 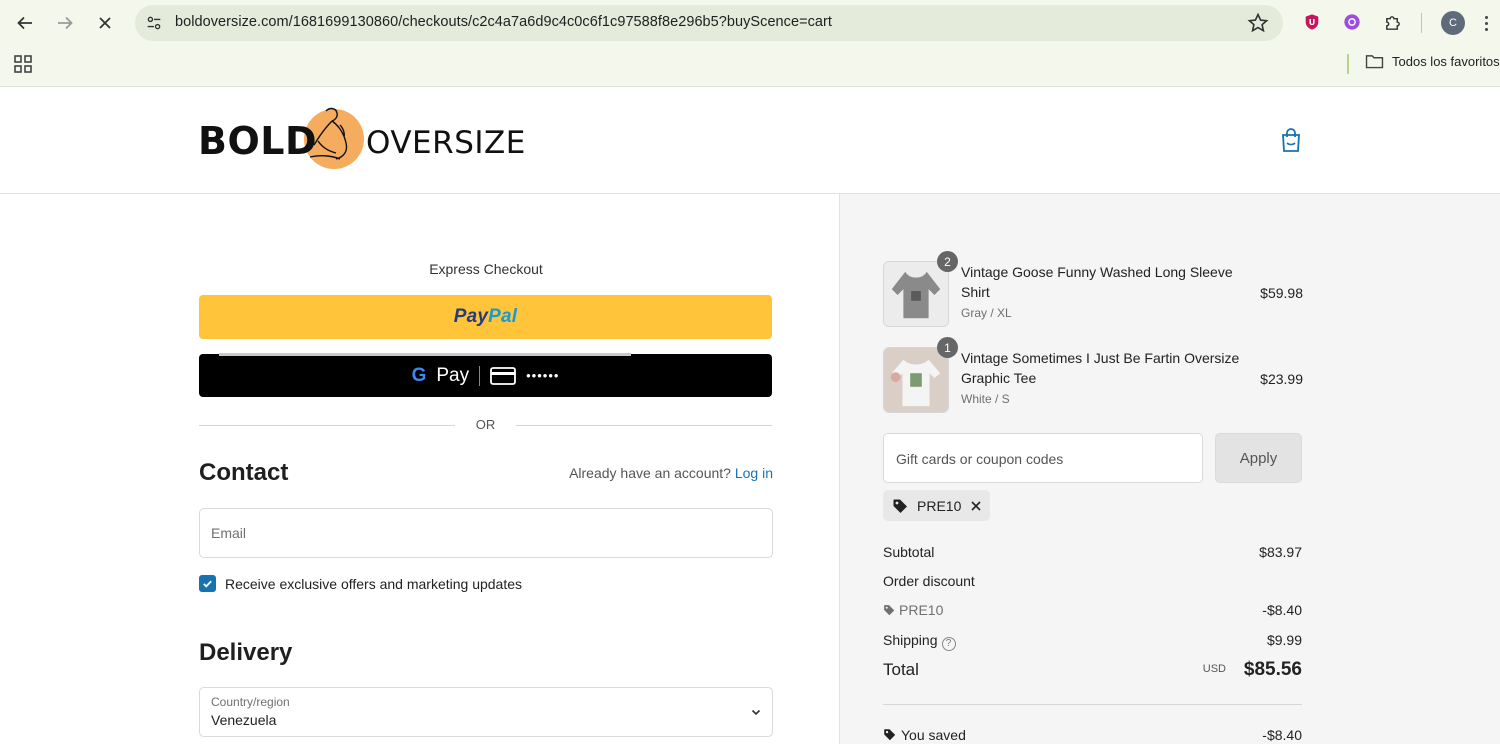 What do you see at coordinates (1446, 61) in the screenshot?
I see `bookmarks-folder-label: Todos los favoritos` at bounding box center [1446, 61].